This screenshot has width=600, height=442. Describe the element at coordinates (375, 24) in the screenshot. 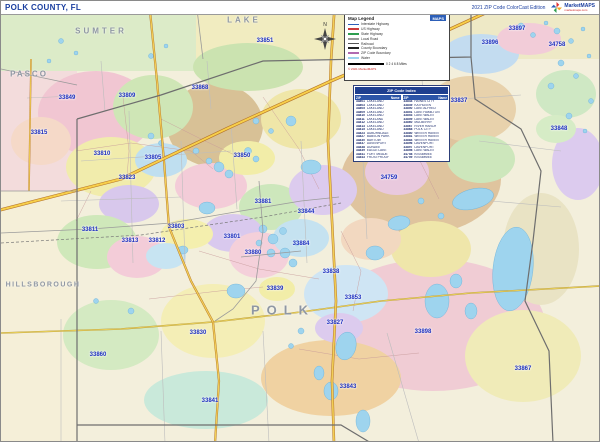

I see `legend-entry-label: Interstate Highway` at that location.